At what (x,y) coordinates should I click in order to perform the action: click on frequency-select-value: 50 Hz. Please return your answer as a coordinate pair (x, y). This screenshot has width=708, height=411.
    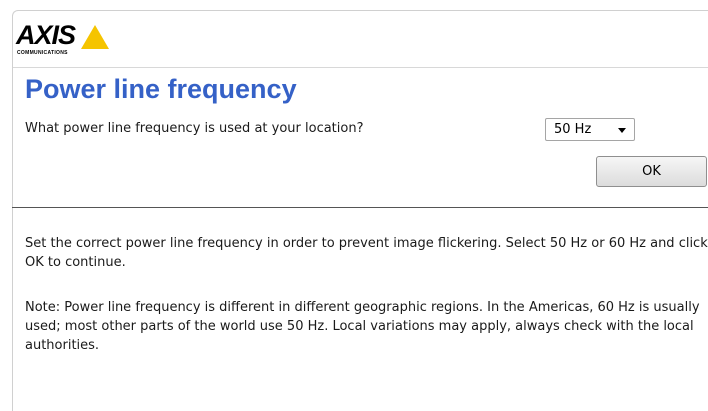
    Looking at the image, I should click on (573, 129).